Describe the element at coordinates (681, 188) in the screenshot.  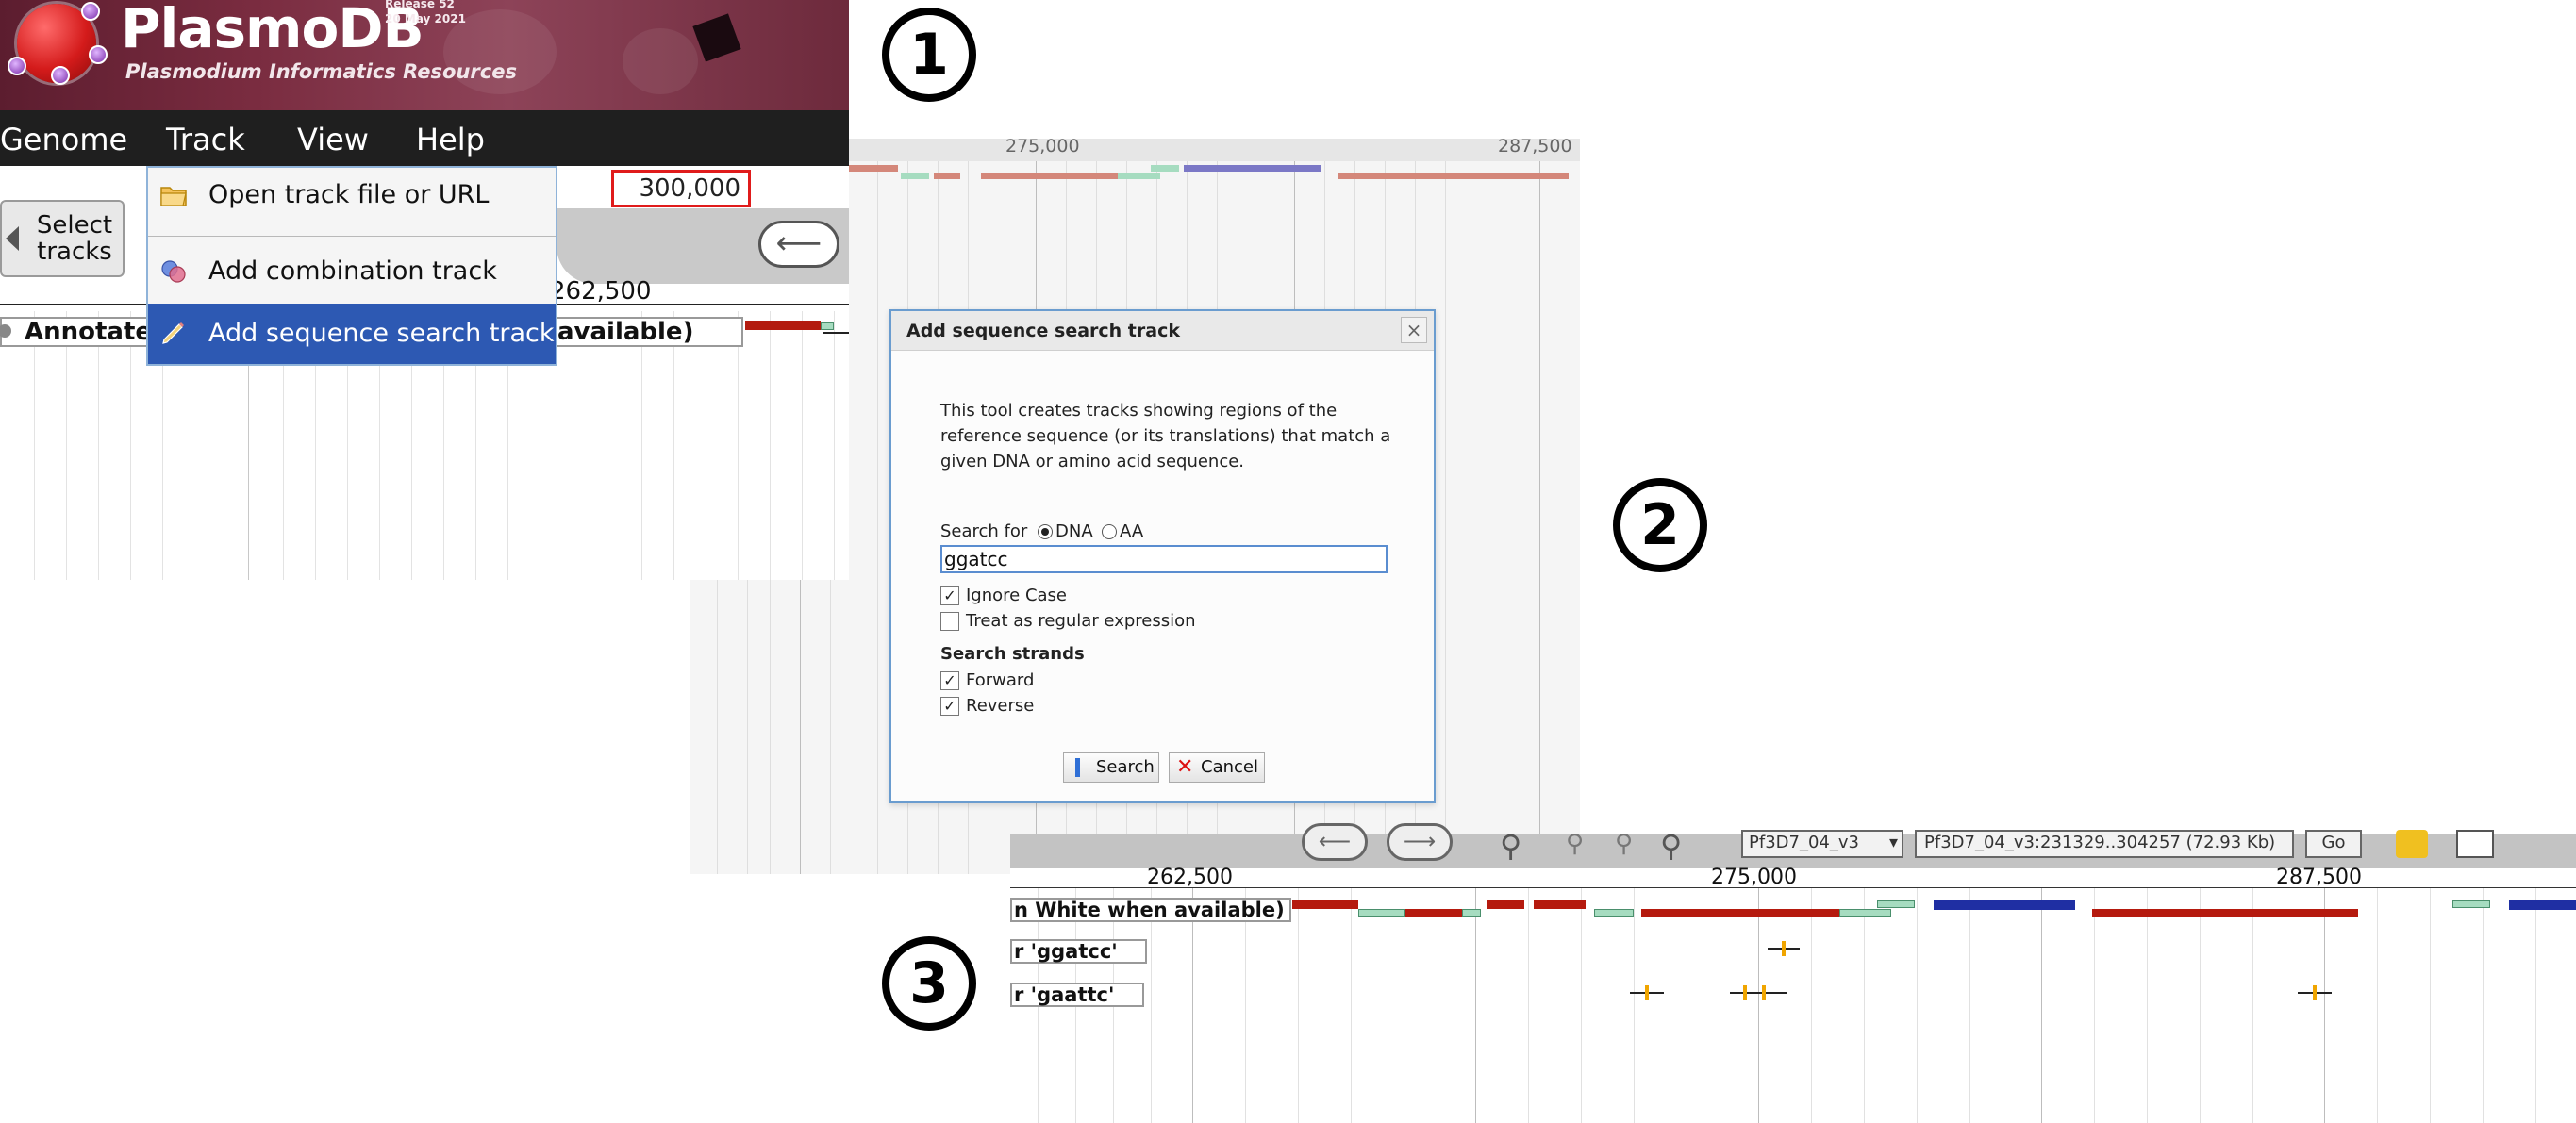
I see `location-field-highlight: 300,000` at that location.